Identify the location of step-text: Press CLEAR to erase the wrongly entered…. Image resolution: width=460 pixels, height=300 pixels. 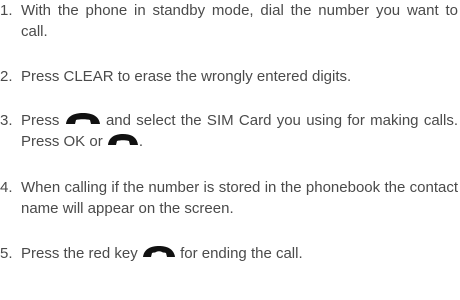
(186, 76).